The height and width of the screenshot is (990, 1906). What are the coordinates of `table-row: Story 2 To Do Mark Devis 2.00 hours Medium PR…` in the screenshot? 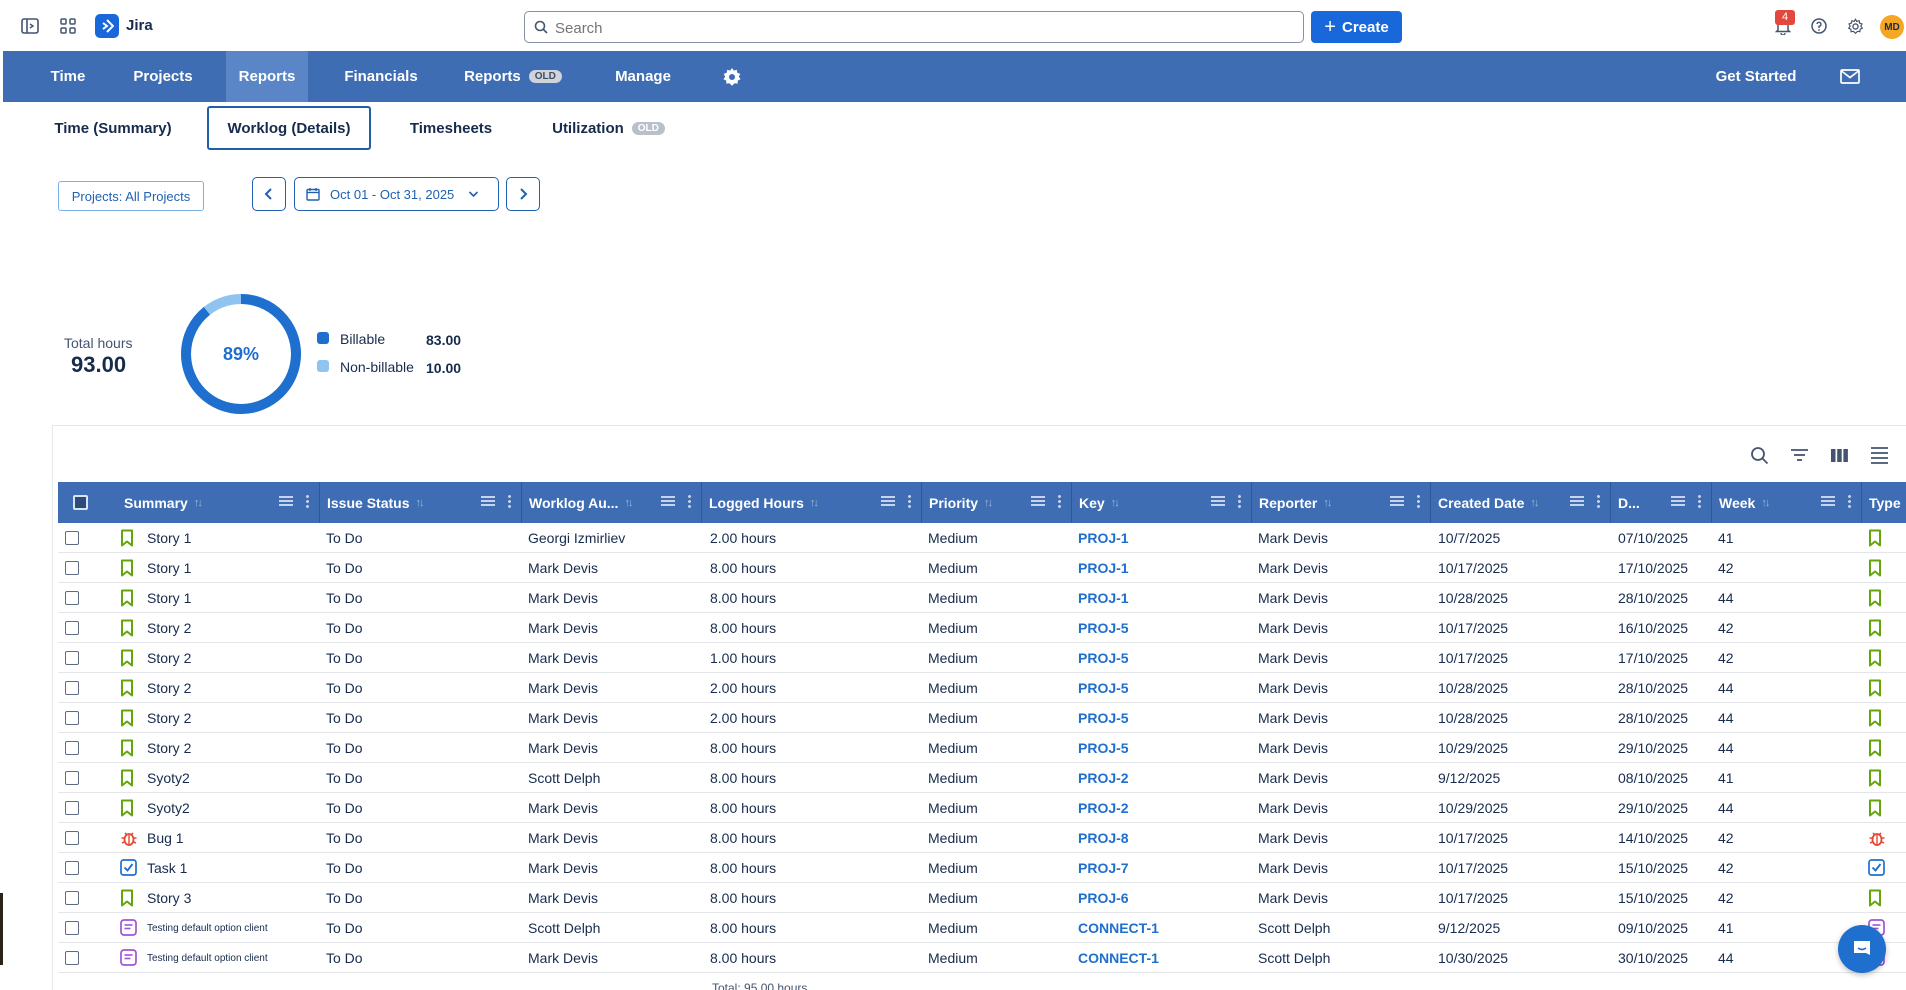 It's located at (982, 688).